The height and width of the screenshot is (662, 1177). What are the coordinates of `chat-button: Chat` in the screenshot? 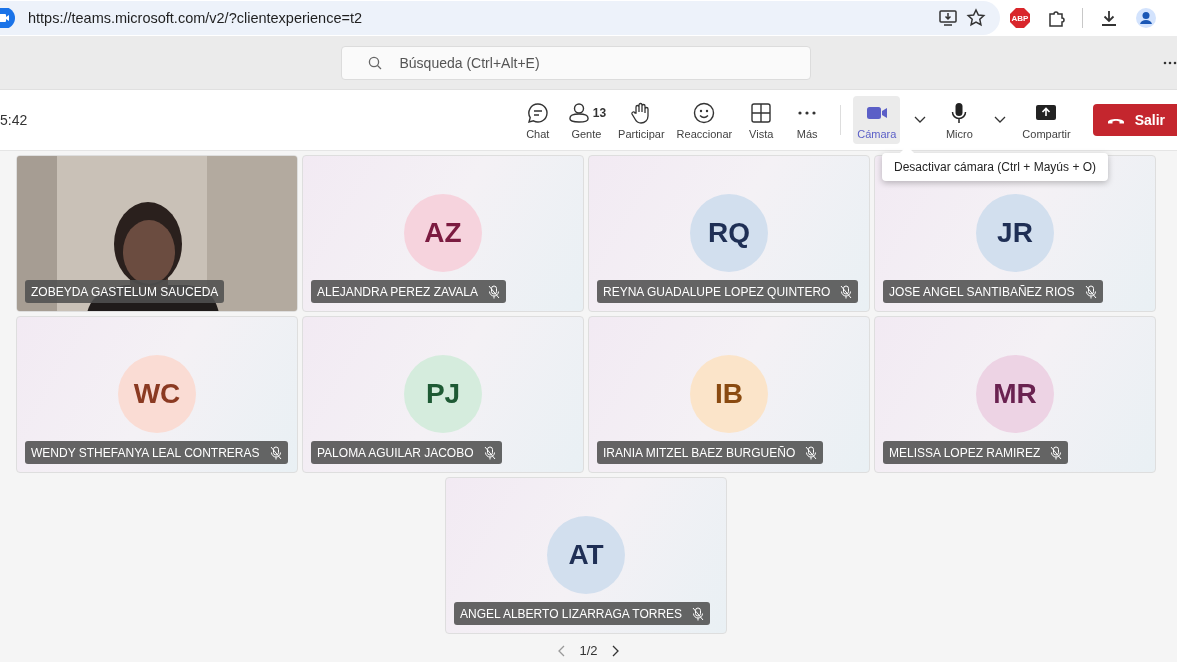 It's located at (537, 120).